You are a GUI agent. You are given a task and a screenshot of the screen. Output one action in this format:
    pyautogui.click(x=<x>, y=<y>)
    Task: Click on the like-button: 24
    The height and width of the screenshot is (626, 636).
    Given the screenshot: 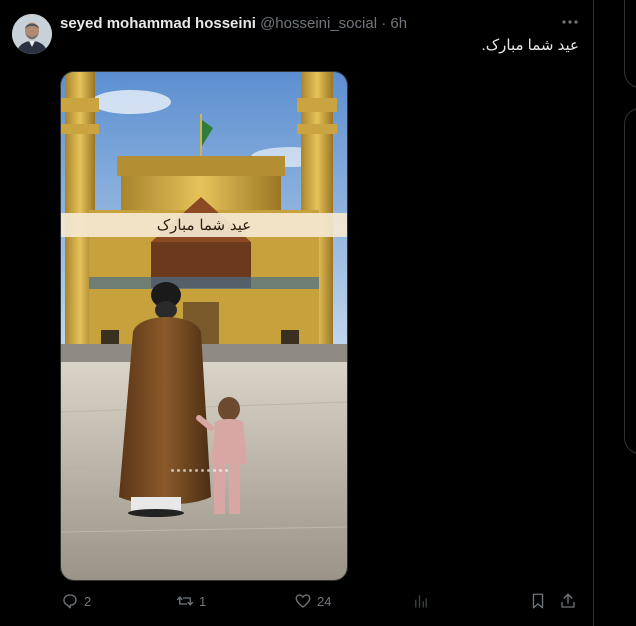 What is the action you would take?
    pyautogui.click(x=312, y=601)
    